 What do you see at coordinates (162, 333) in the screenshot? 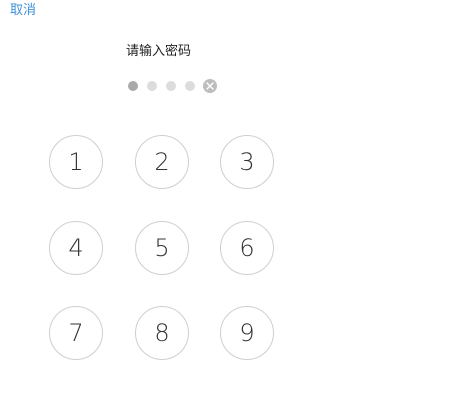
I see `key-8: 8` at bounding box center [162, 333].